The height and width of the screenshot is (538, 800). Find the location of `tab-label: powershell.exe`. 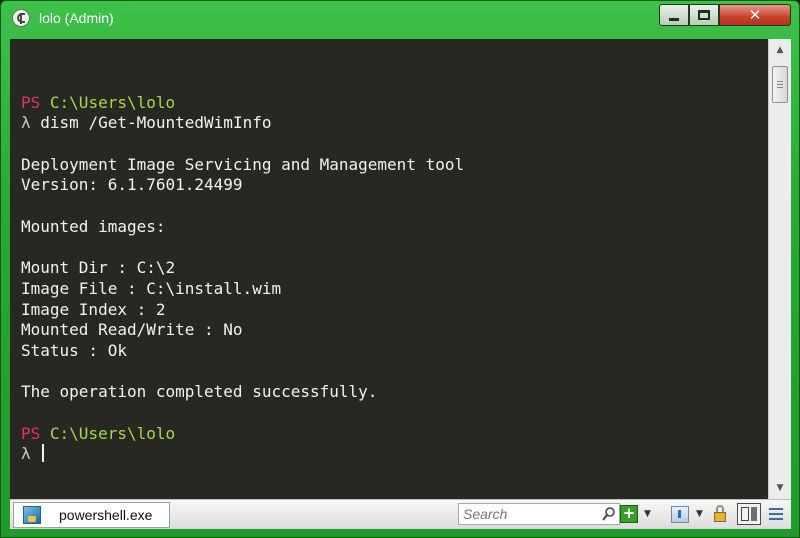

tab-label: powershell.exe is located at coordinates (106, 515).